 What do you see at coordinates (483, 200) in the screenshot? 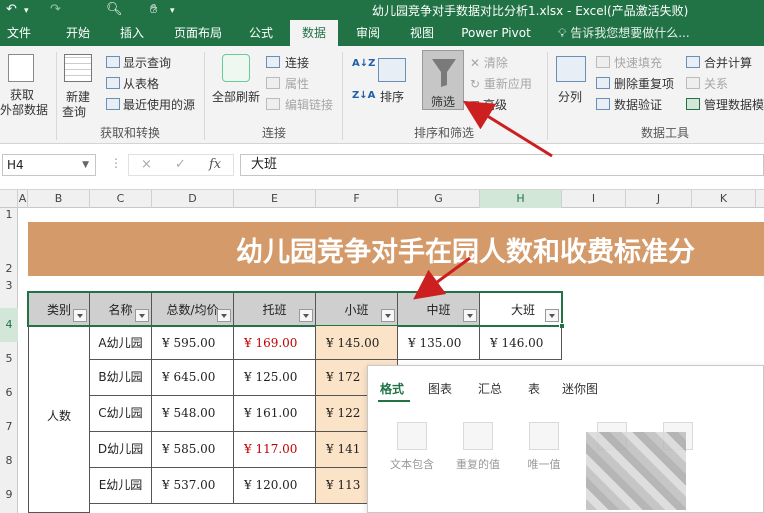
I see `annotation-arrows` at bounding box center [483, 200].